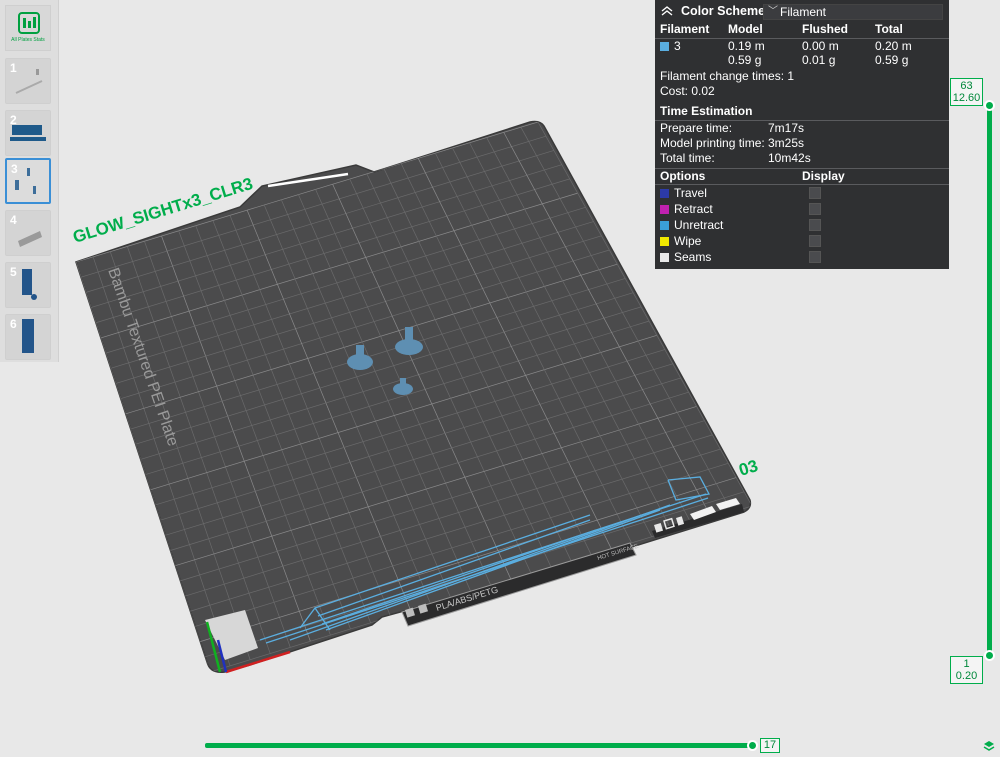 The height and width of the screenshot is (757, 1000). Describe the element at coordinates (28, 337) in the screenshot. I see `plate-thumb-6: 6` at that location.